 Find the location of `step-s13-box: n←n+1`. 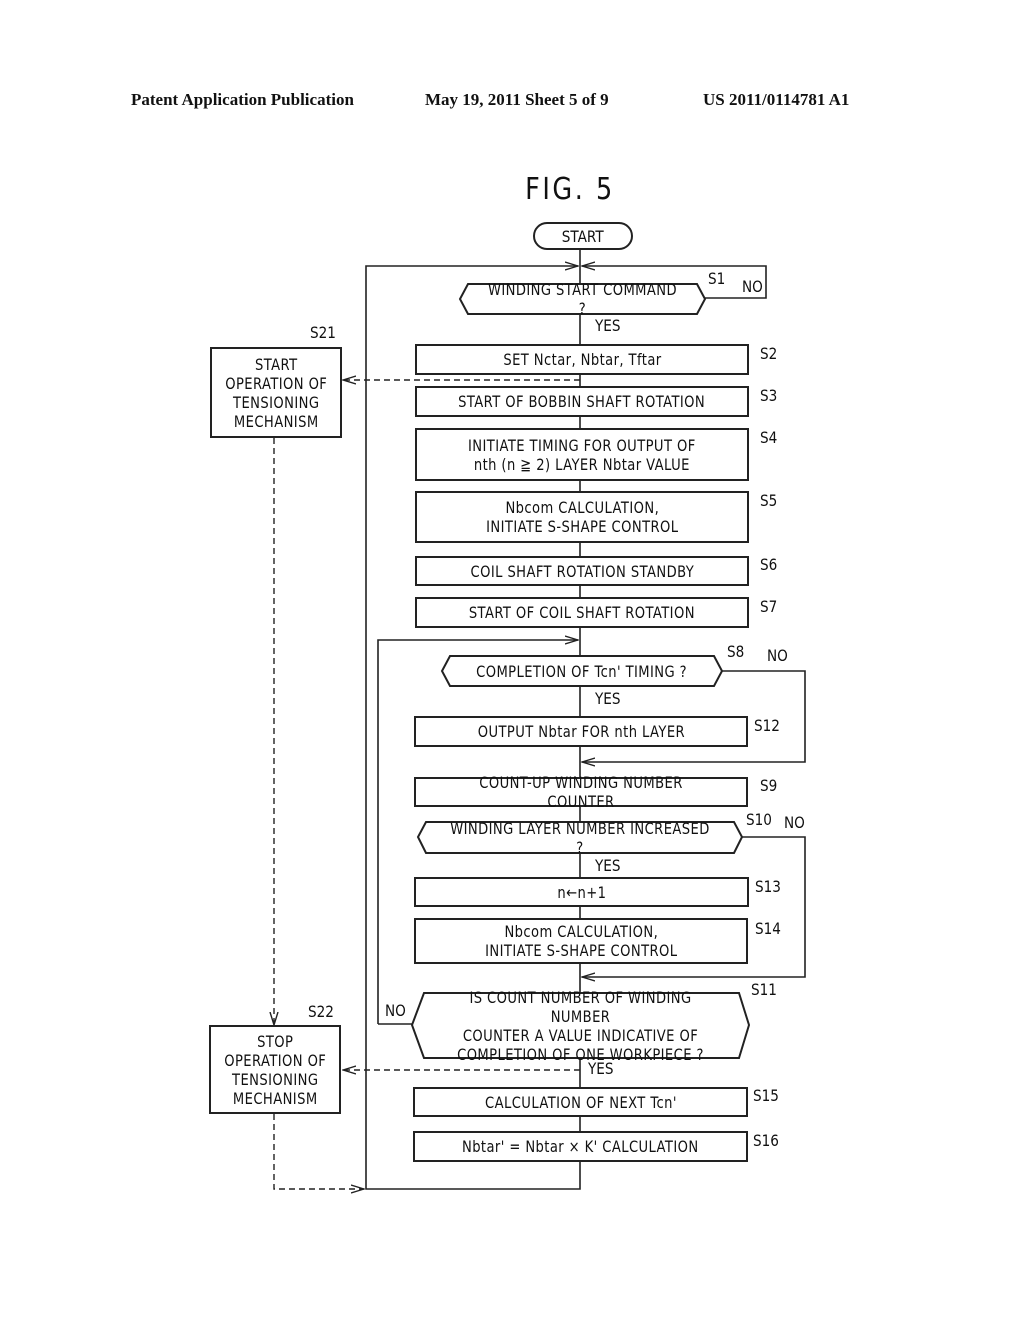

step-s13-box: n←n+1 is located at coordinates (581, 892).